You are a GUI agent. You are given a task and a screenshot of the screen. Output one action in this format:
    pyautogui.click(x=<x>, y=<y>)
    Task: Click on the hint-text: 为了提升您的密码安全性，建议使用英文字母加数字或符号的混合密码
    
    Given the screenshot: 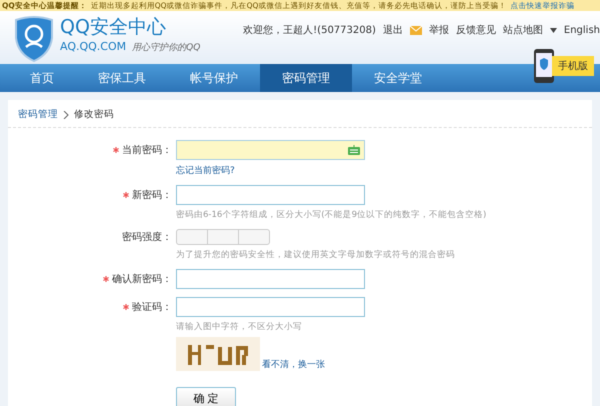 What is the action you would take?
    pyautogui.click(x=315, y=255)
    